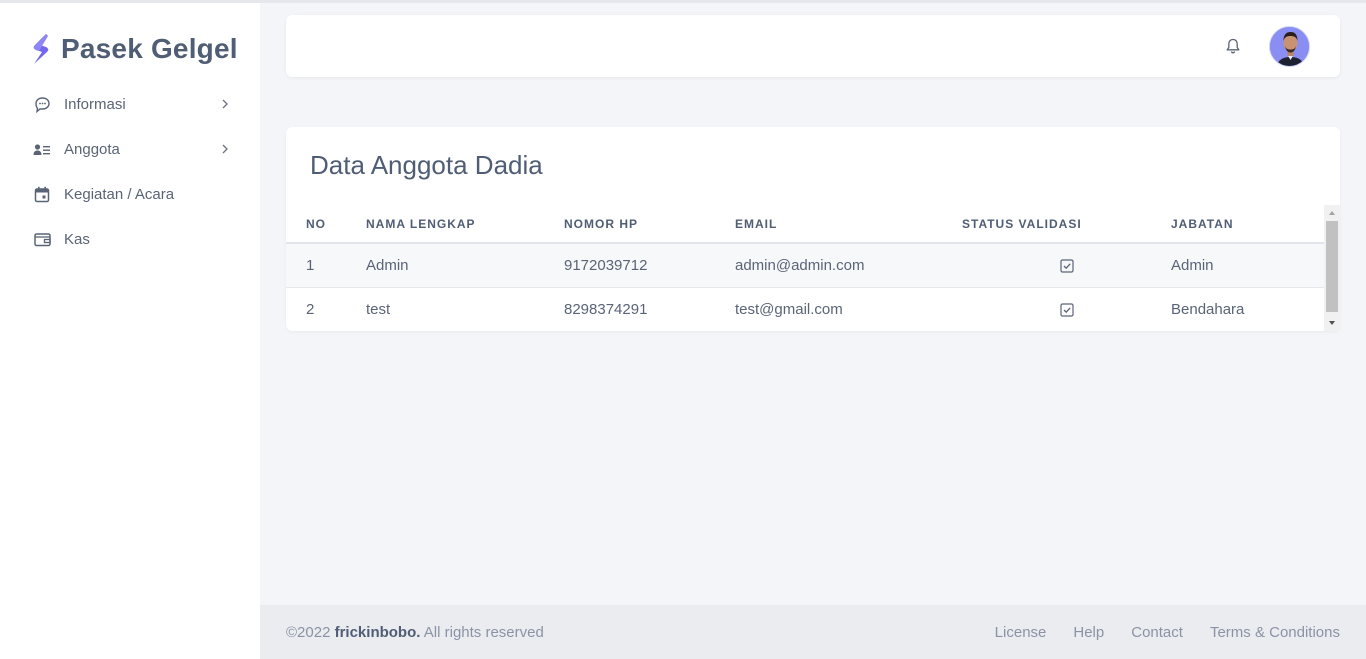 This screenshot has height=659, width=1366. I want to click on sidebar-item-informasi: Informasi, so click(130, 104).